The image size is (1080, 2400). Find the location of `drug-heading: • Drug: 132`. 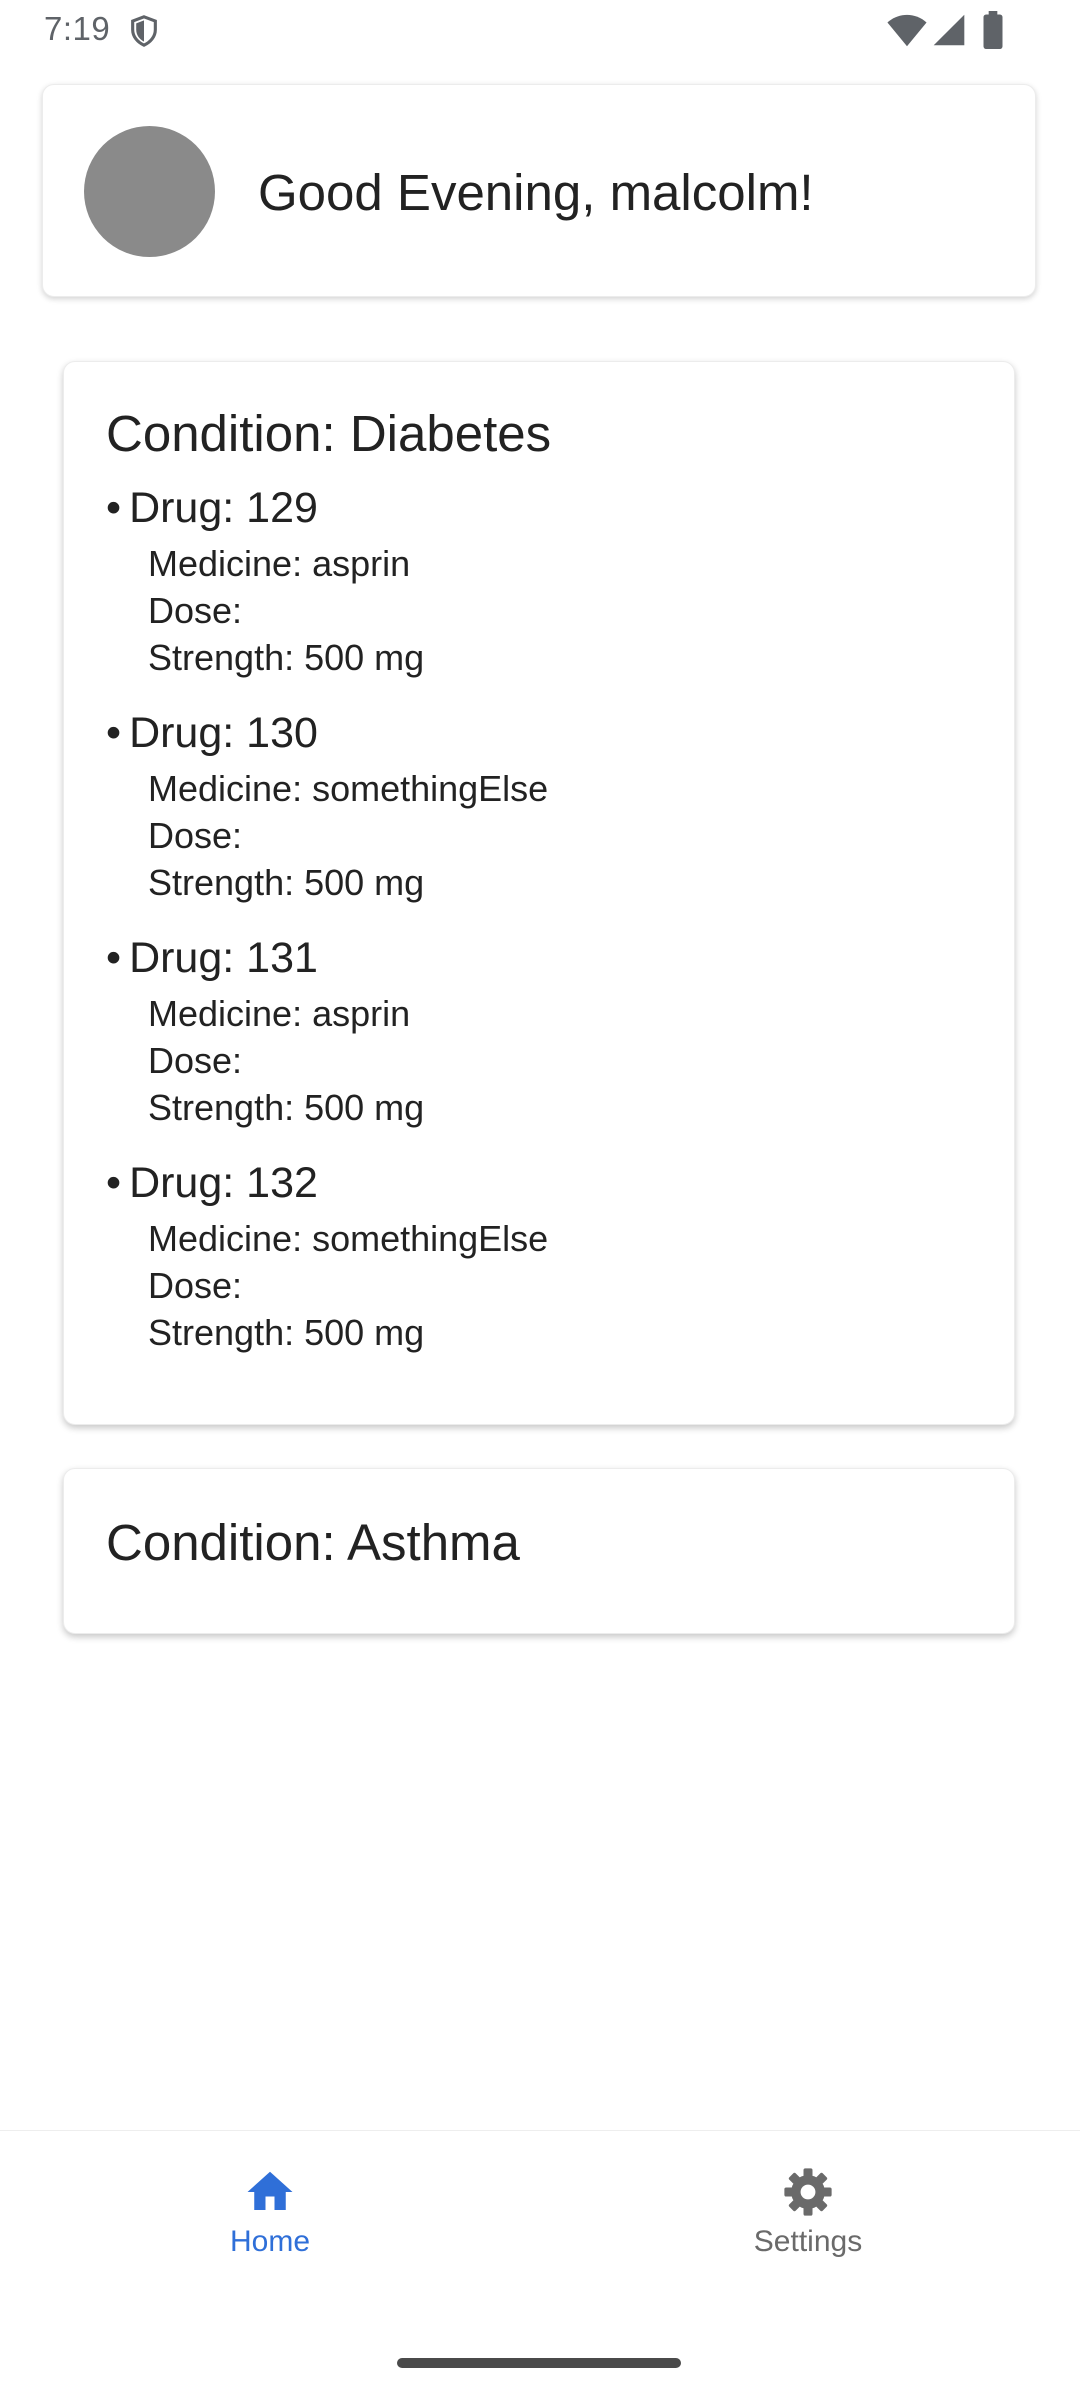

drug-heading: • Drug: 132 is located at coordinates (327, 1183).